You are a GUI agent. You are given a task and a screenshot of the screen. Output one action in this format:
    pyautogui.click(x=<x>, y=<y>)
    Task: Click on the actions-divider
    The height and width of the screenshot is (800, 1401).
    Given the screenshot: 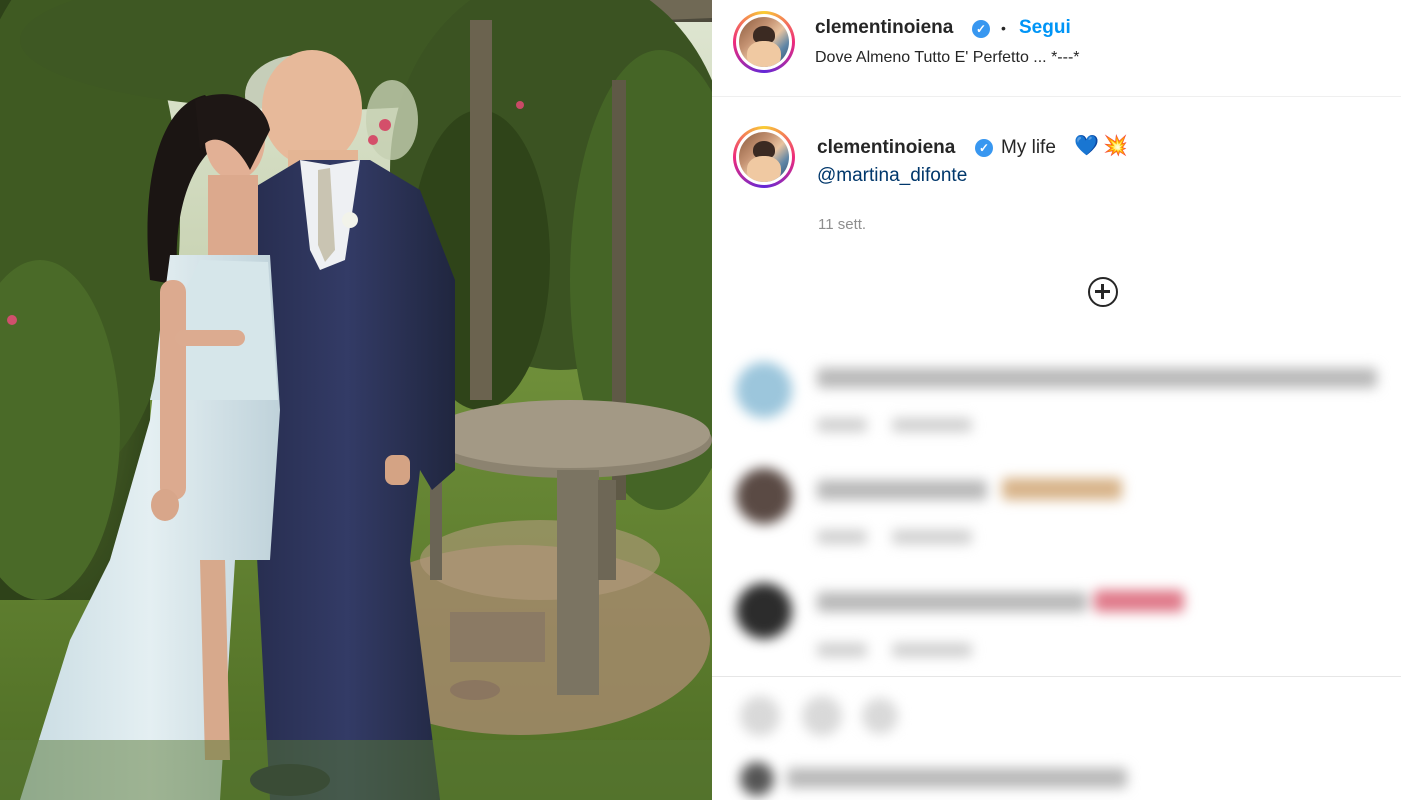 What is the action you would take?
    pyautogui.click(x=1056, y=676)
    